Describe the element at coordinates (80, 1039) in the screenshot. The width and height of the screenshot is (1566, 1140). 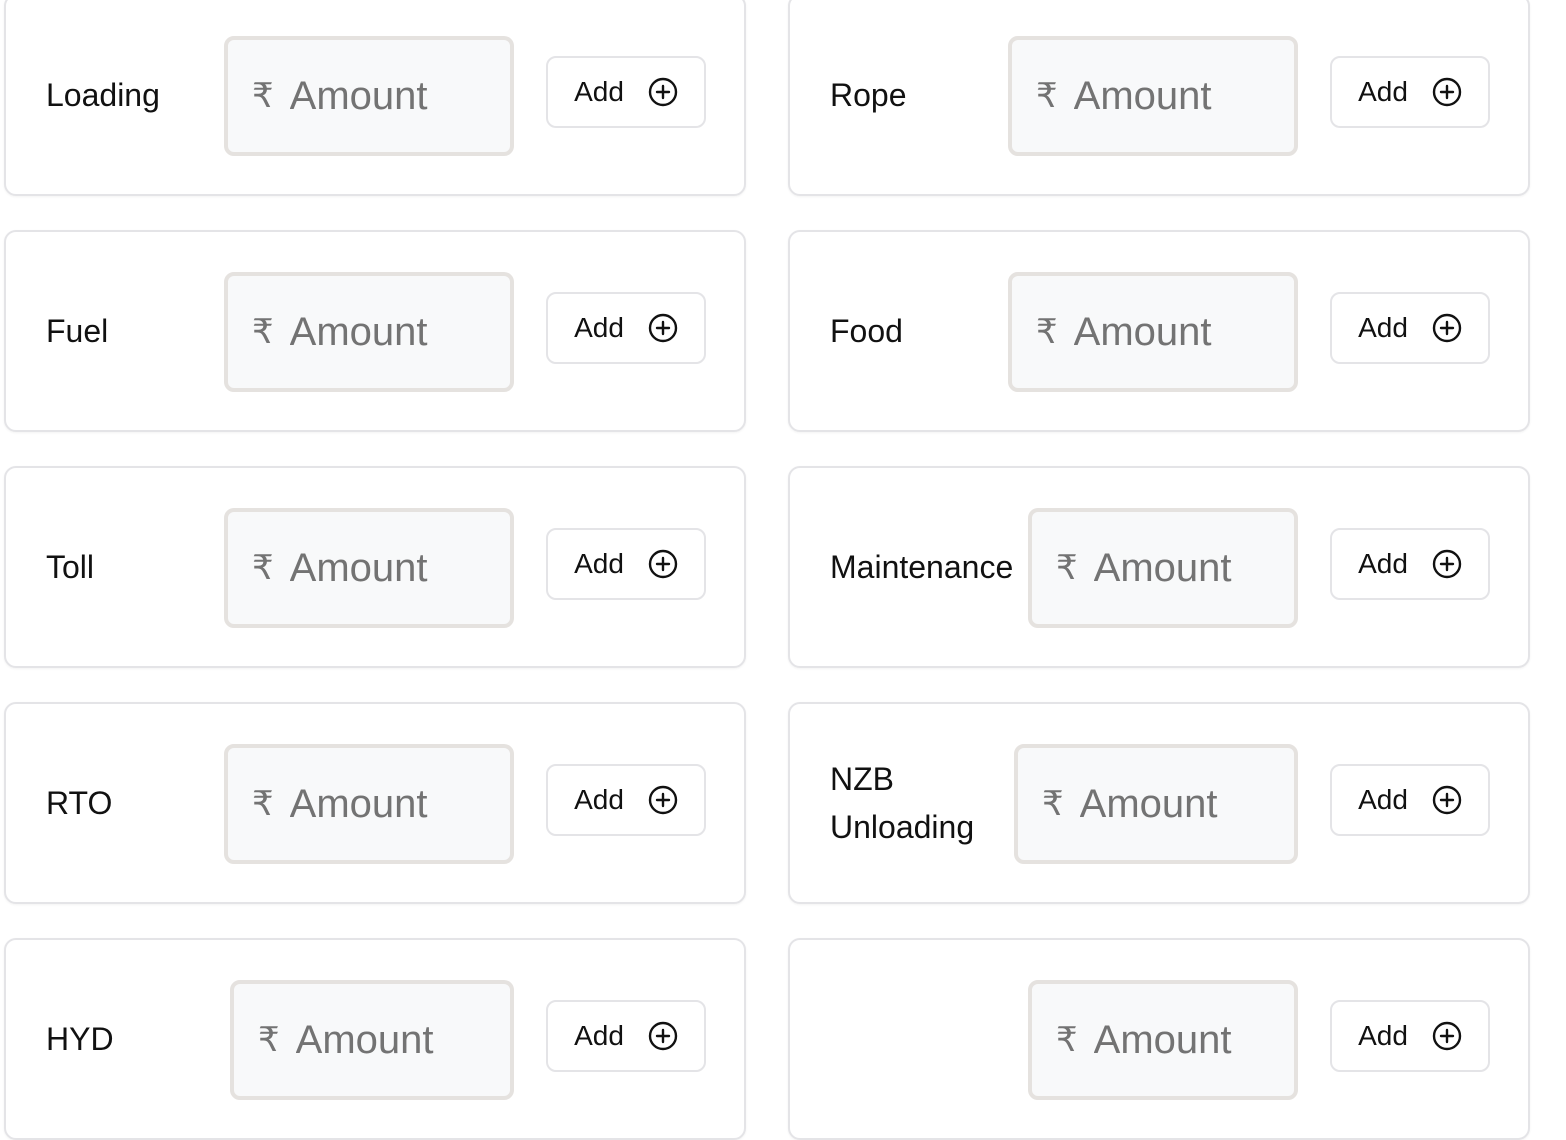
I see `expense-label: HYD` at that location.